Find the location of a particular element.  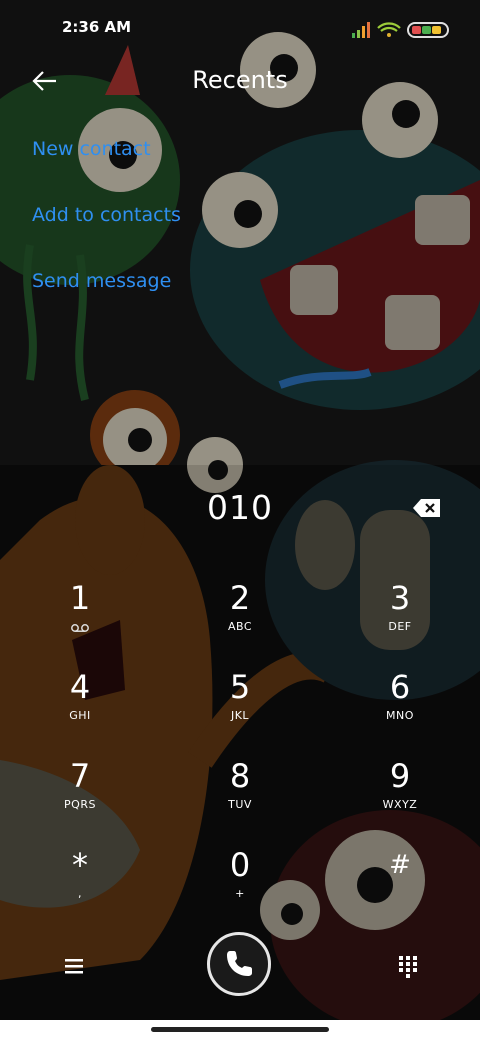

menu-icon is located at coordinates (74, 966).